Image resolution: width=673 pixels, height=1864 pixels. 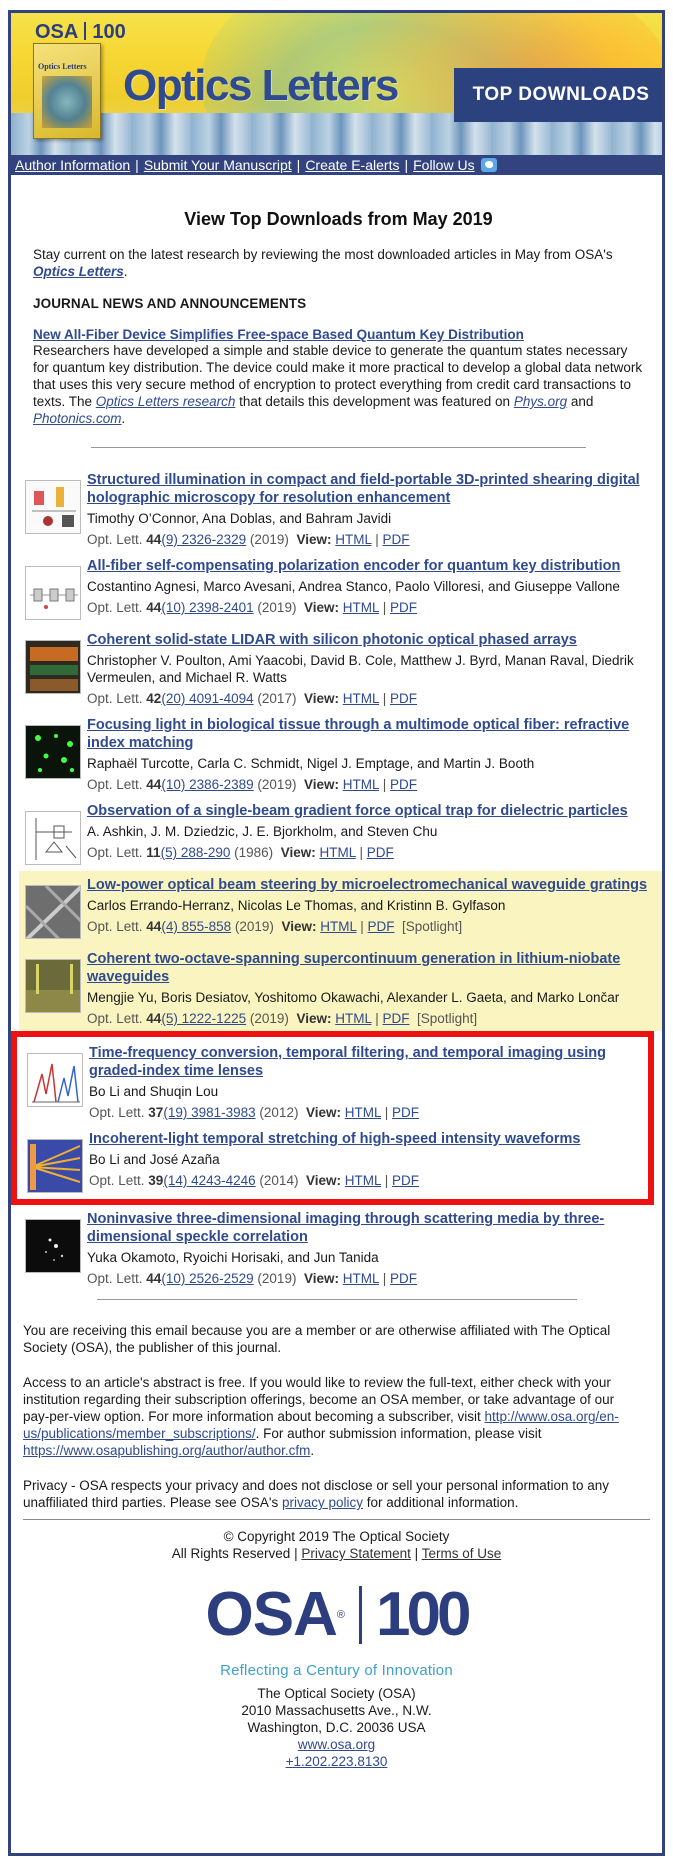 I want to click on citation-link: (5) 288-290, so click(x=196, y=852).